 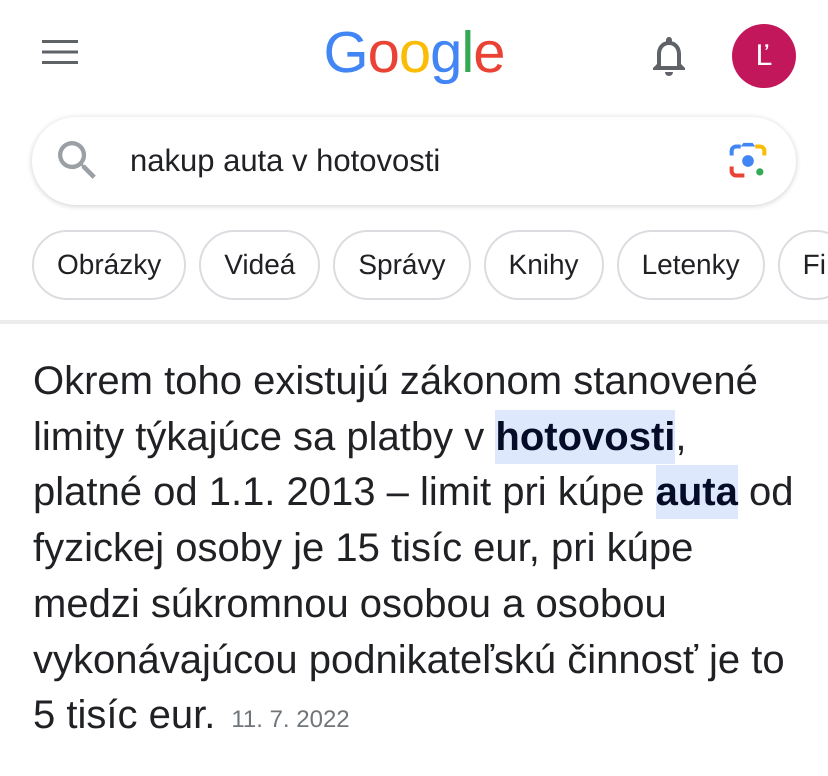 I want to click on search-icon, so click(x=78, y=161).